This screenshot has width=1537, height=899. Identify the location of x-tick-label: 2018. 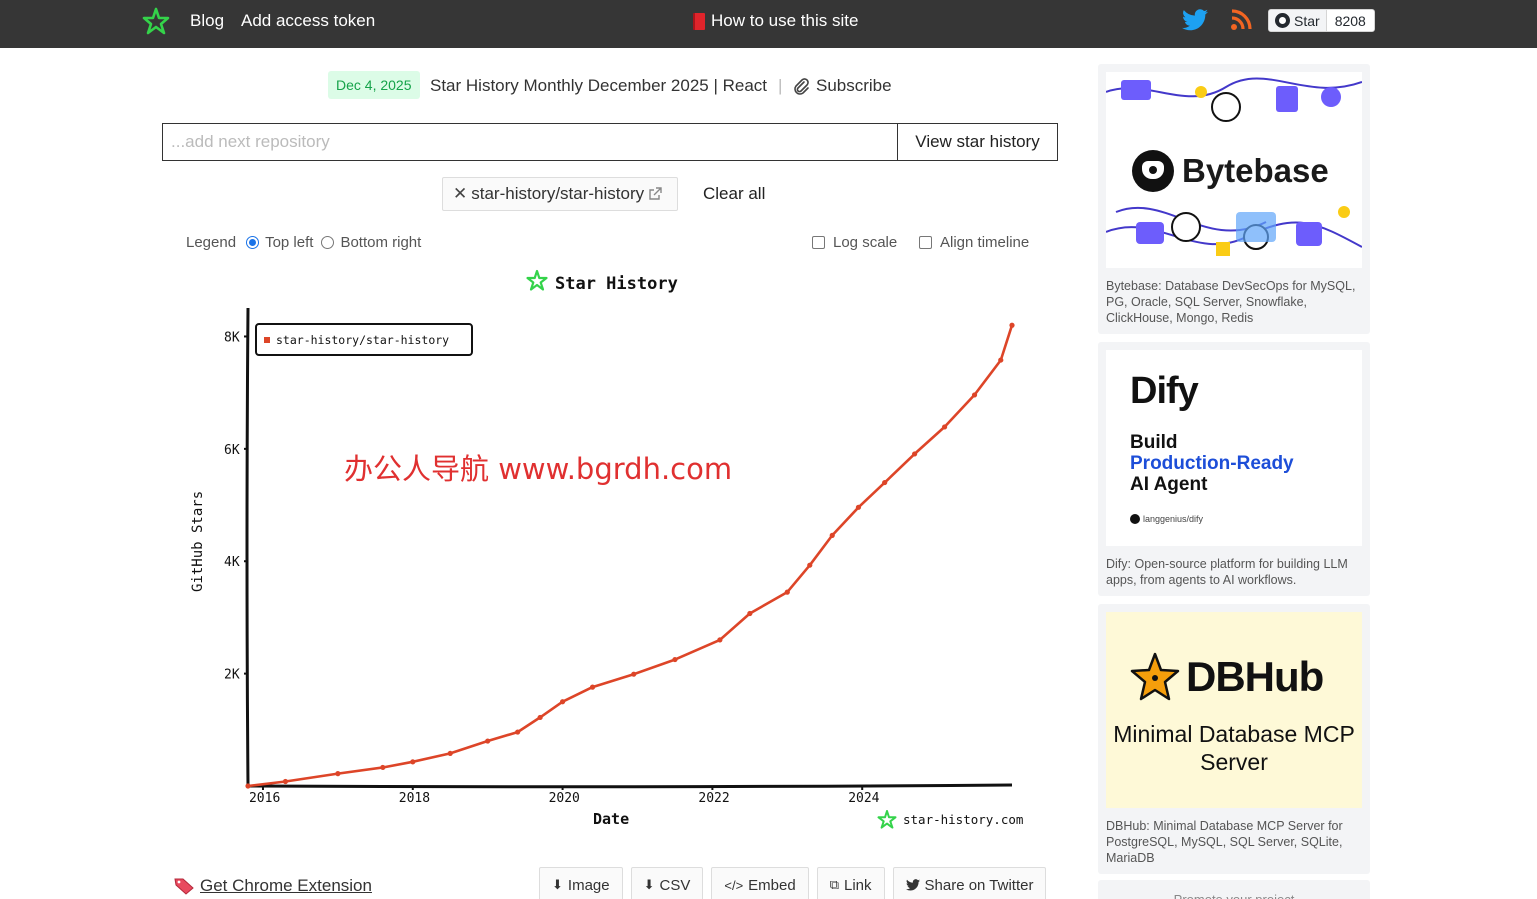
(414, 798).